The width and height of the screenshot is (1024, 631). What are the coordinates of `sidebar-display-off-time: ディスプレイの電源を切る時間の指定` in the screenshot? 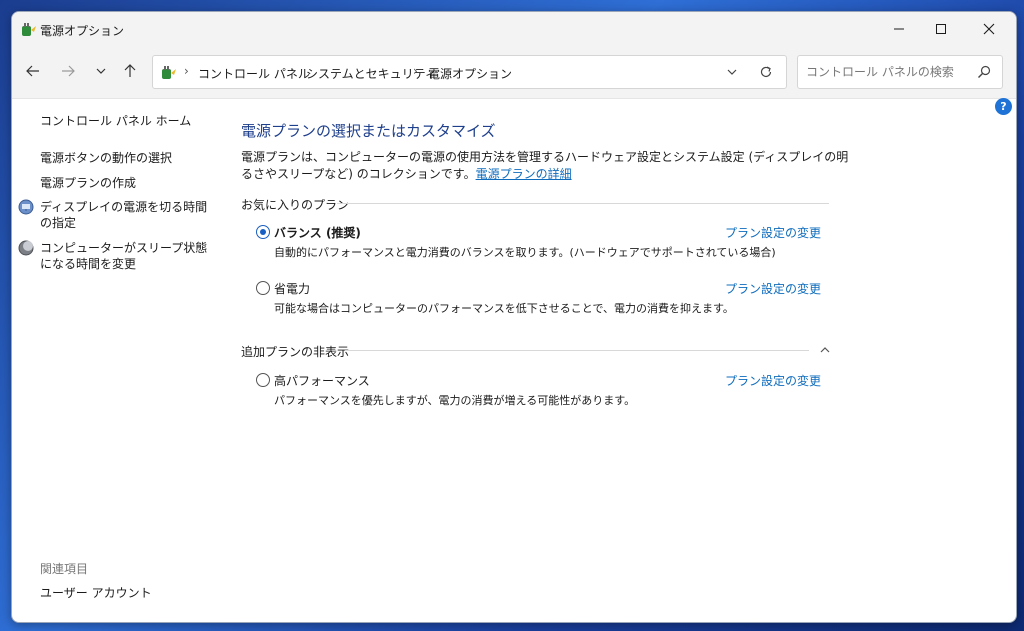 It's located at (127, 215).